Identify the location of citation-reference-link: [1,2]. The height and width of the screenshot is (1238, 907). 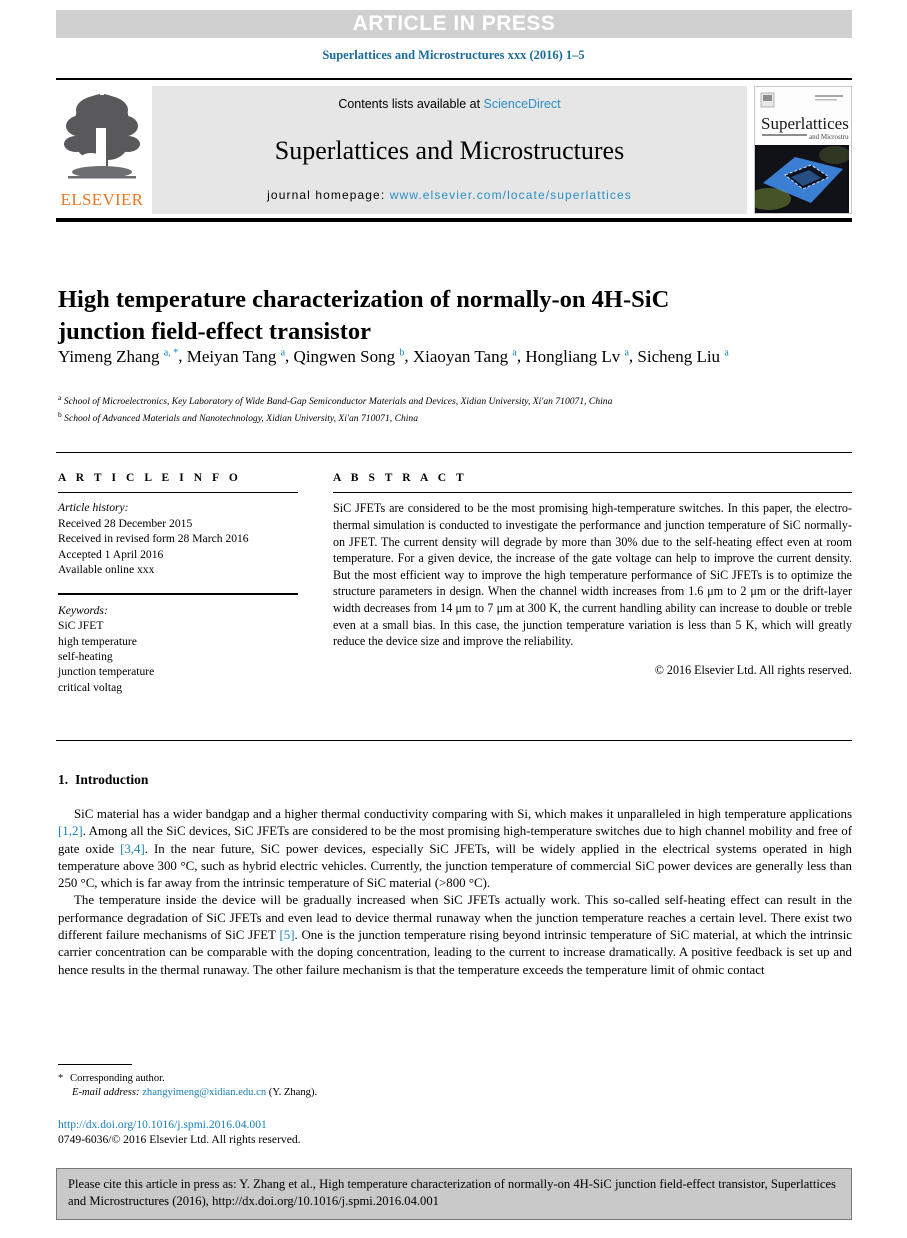
(70, 831).